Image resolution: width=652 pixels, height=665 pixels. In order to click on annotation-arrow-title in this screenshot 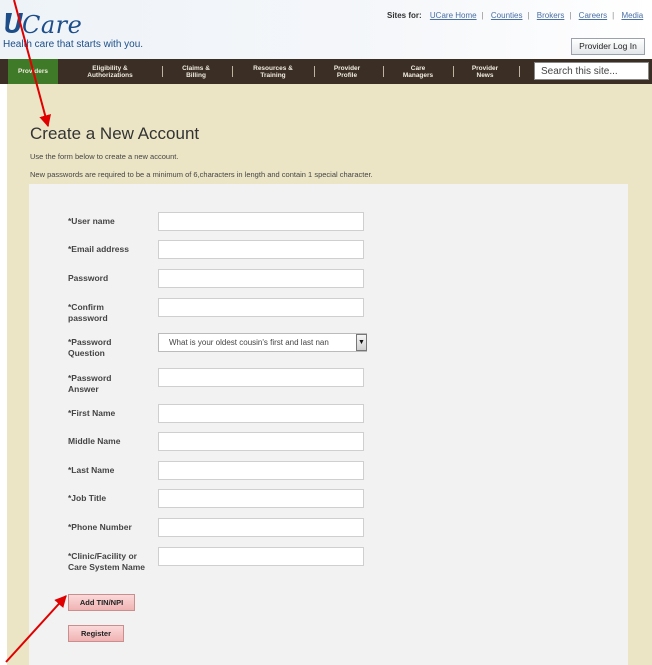, I will do `click(32, 64)`.